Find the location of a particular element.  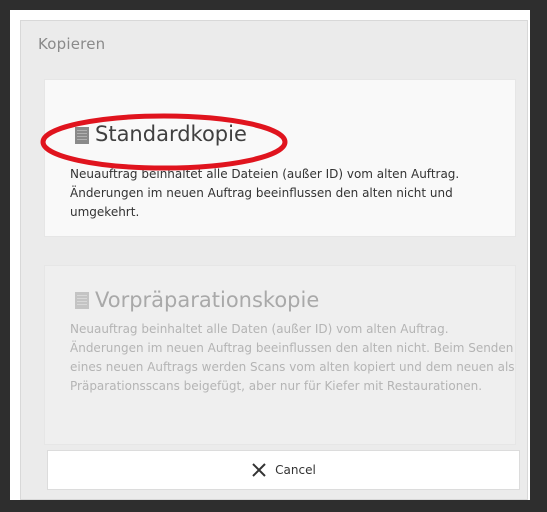

backdrop-edge-bottom is located at coordinates (273, 506).